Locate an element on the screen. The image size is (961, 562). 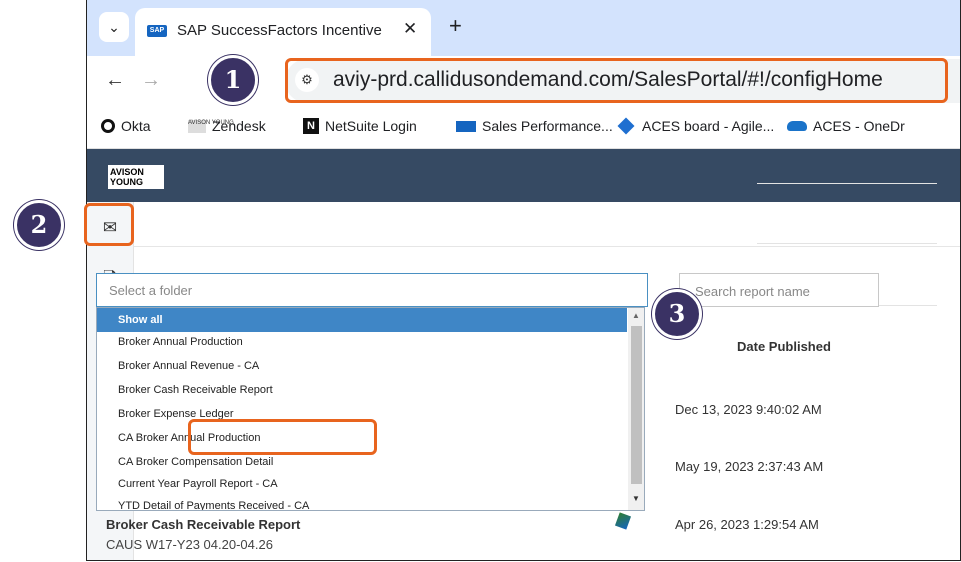
bookmark-aces-onedrive: ACES - OneDr is located at coordinates (846, 126).